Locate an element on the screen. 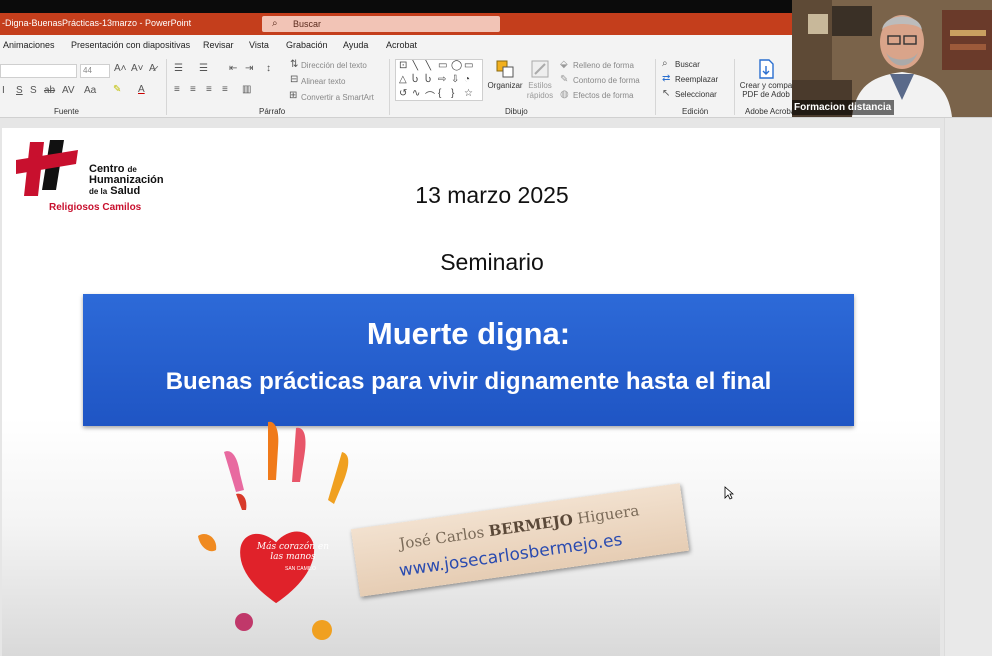  star-shape-icon: ☆ is located at coordinates (468, 93).